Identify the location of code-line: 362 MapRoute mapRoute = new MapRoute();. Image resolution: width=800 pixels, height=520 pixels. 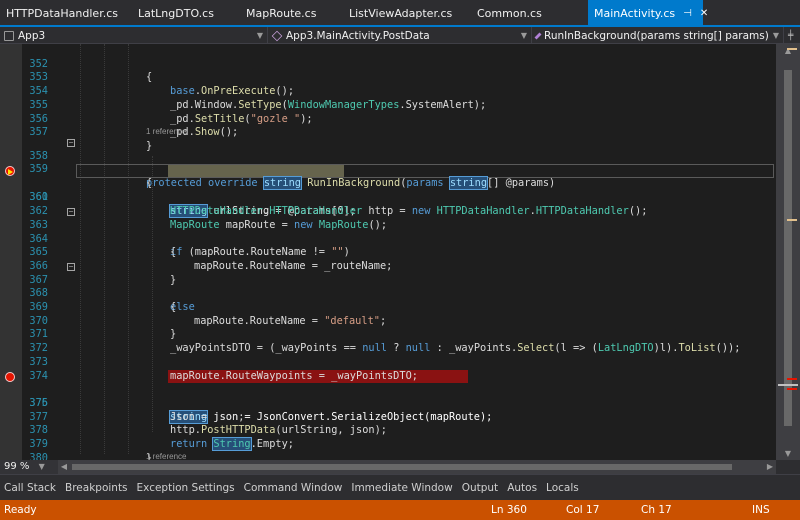
(388, 211).